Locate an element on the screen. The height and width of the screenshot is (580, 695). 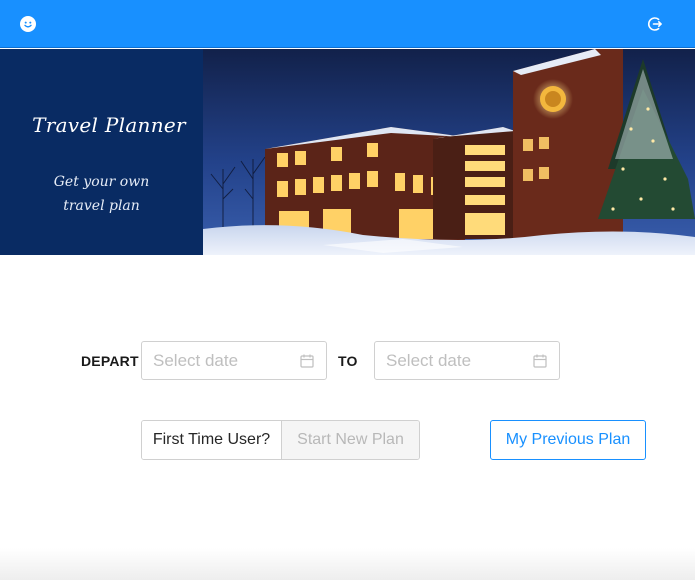
banner-subtitle: Get your own travel plan is located at coordinates (101, 194).